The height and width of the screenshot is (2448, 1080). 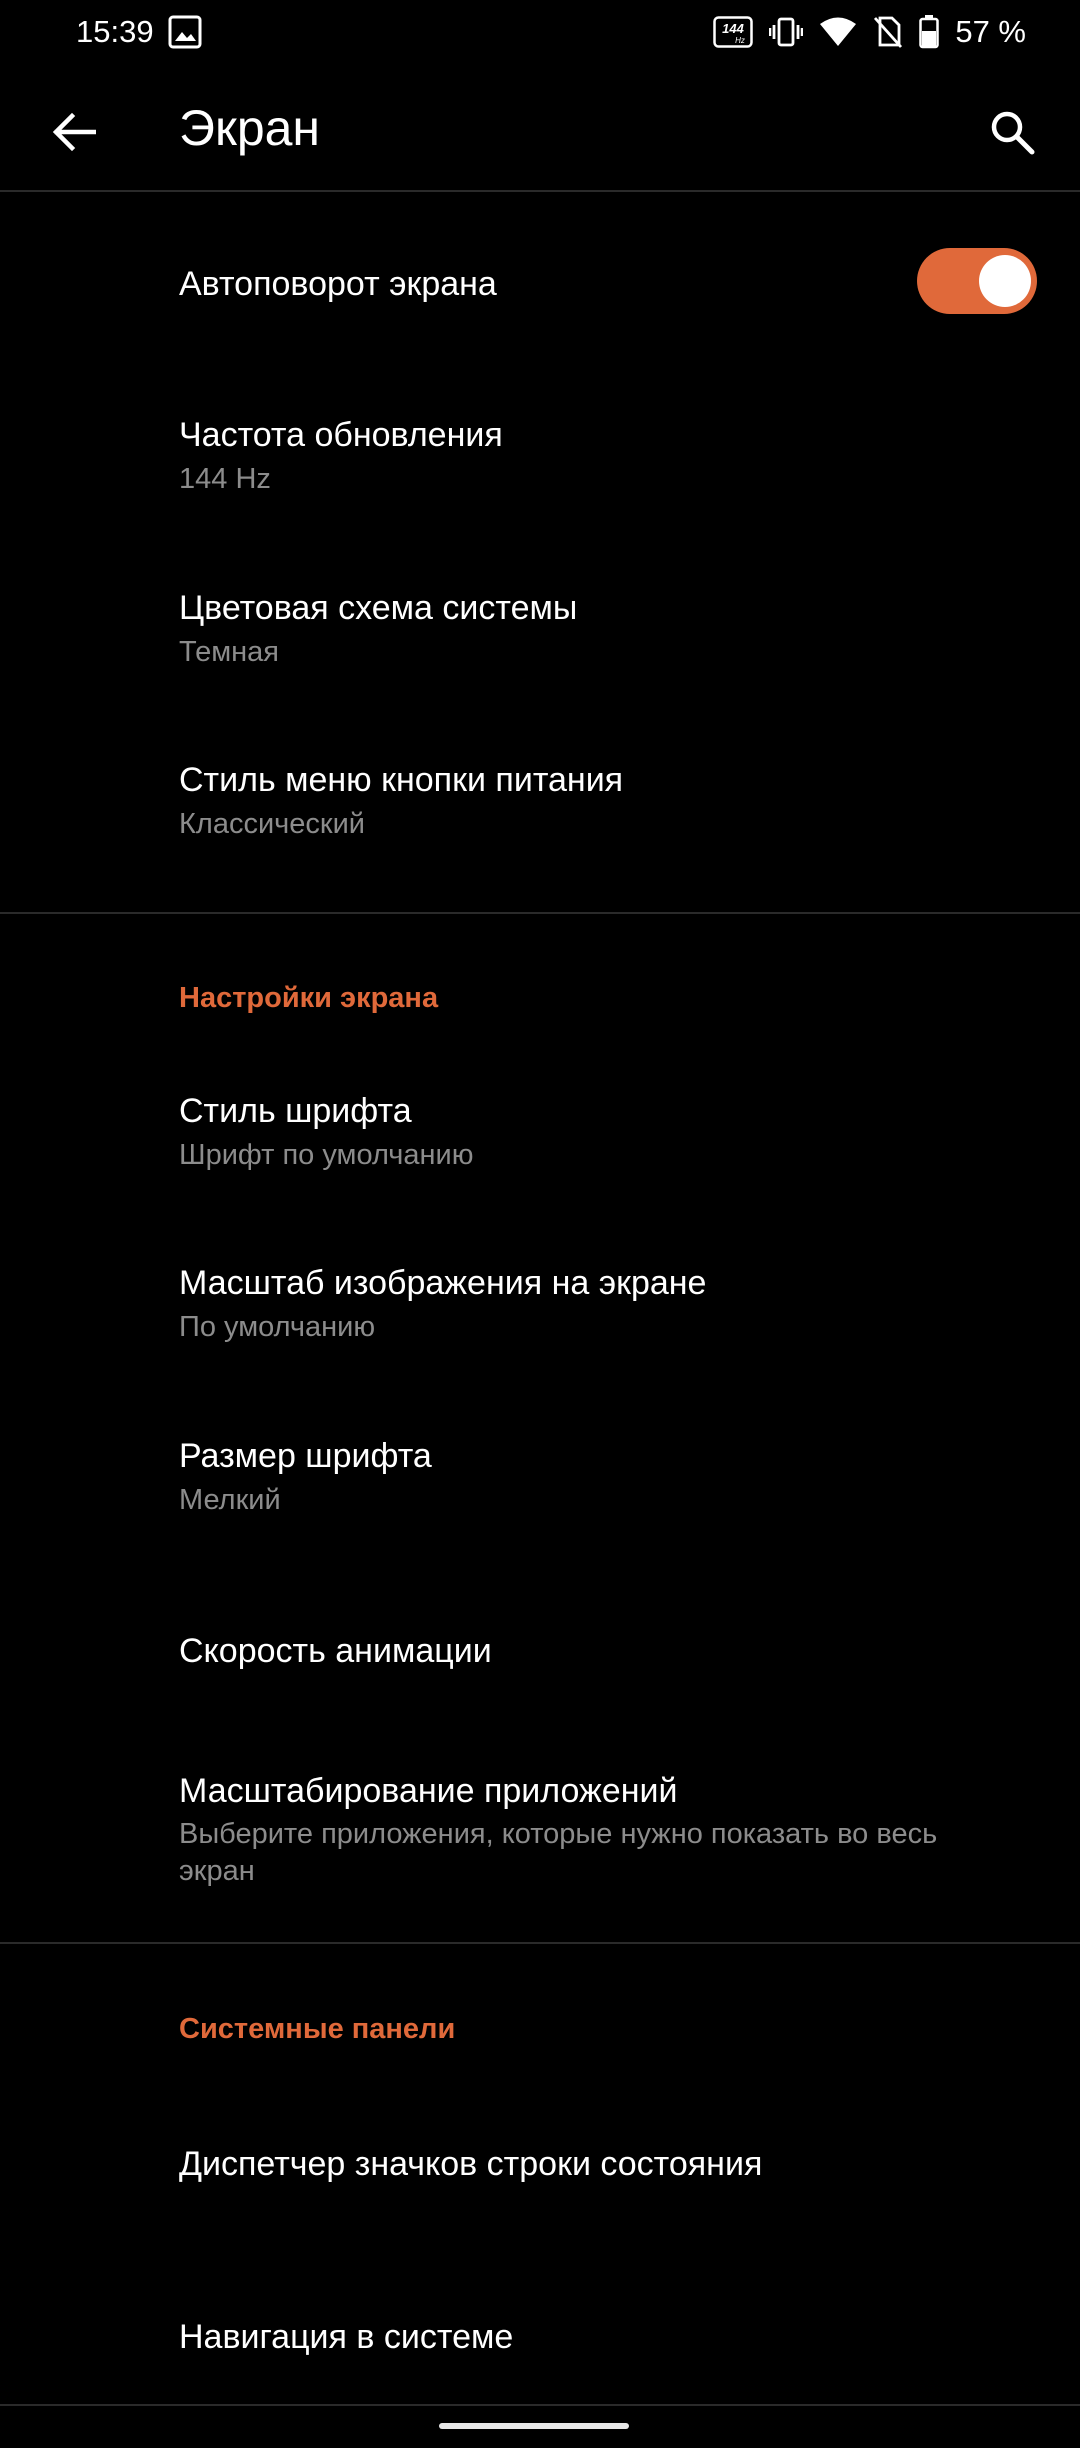 What do you see at coordinates (534, 2426) in the screenshot?
I see `home-indicator` at bounding box center [534, 2426].